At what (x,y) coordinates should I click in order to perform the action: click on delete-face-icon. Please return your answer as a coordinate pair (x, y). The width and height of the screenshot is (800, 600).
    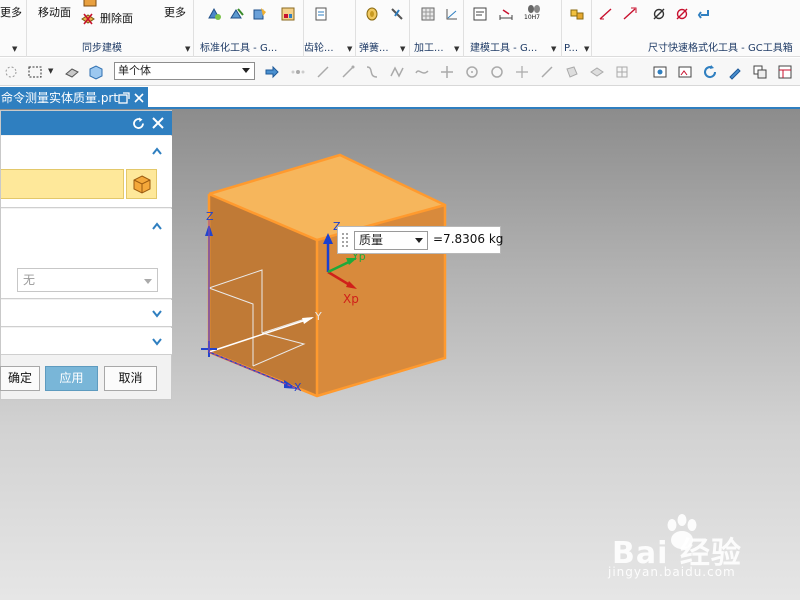
    Looking at the image, I should click on (88, 19).